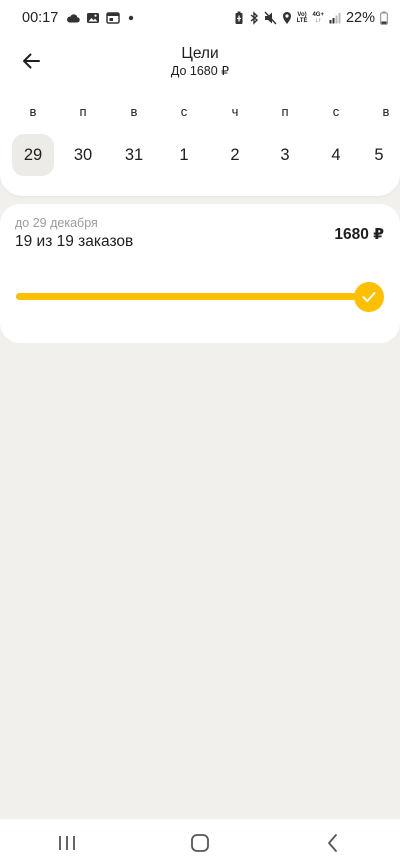 Image resolution: width=400 pixels, height=867 pixels. Describe the element at coordinates (184, 155) in the screenshot. I see `date-cell: 1` at that location.